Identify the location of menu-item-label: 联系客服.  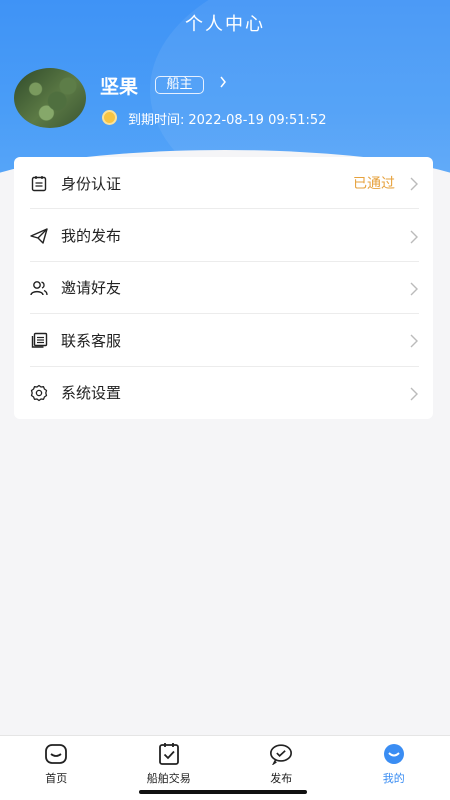
(91, 340).